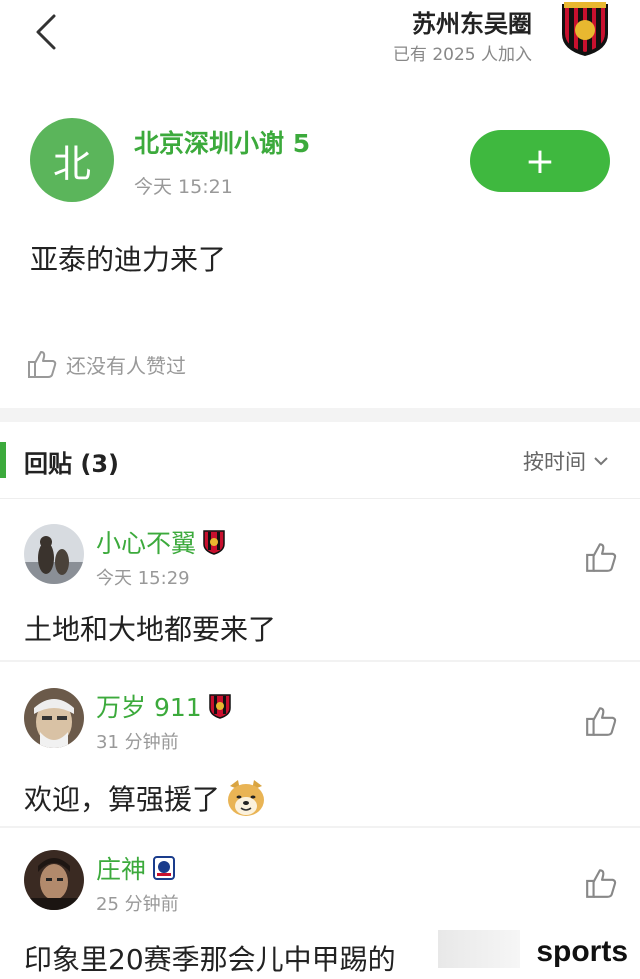 The image size is (640, 979). I want to click on top-bar: 苏州东吴圈 已有 2025 人加入, so click(320, 40).